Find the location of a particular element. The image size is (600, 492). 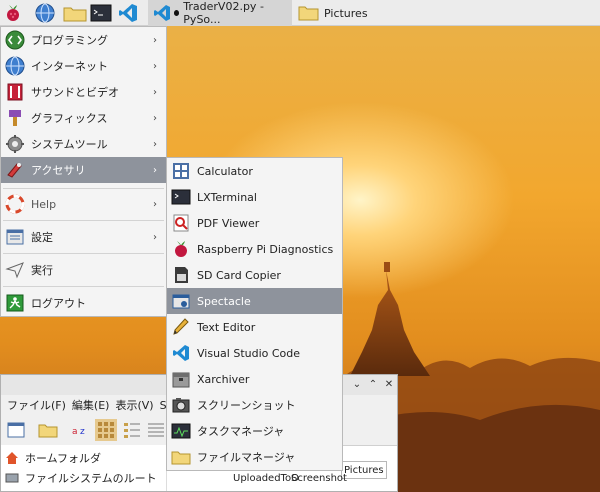

menu-item-graphics: グラフィックス › is located at coordinates (83, 118).